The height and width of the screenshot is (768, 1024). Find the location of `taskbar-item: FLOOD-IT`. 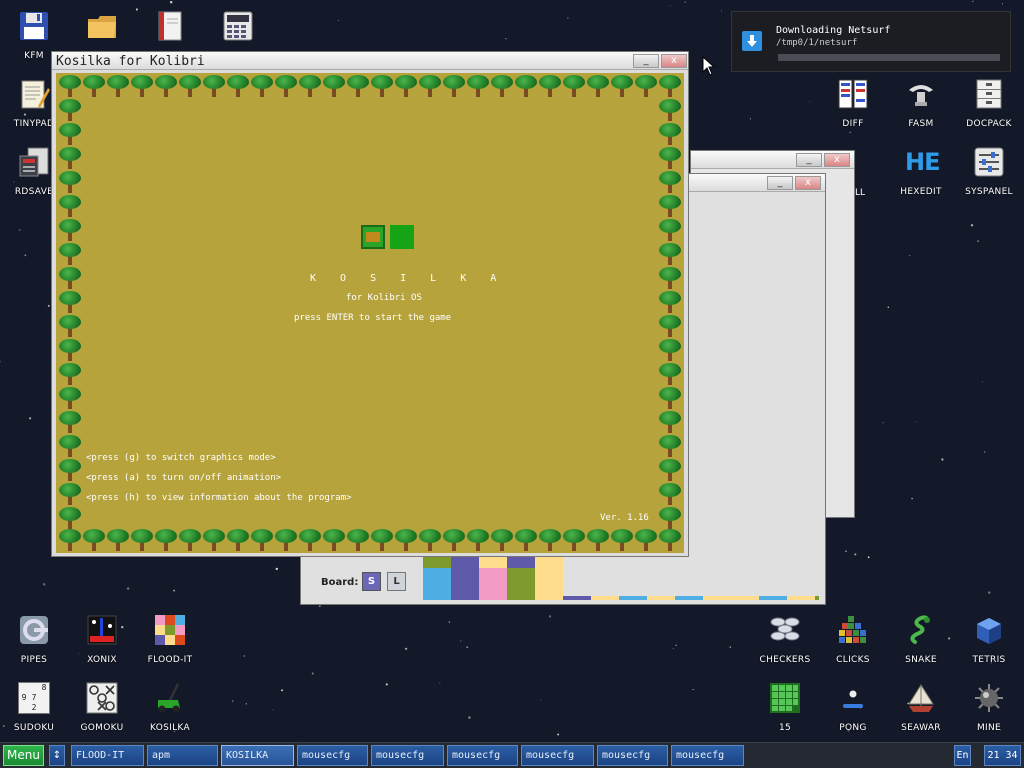

taskbar-item: FLOOD-IT is located at coordinates (107, 755).